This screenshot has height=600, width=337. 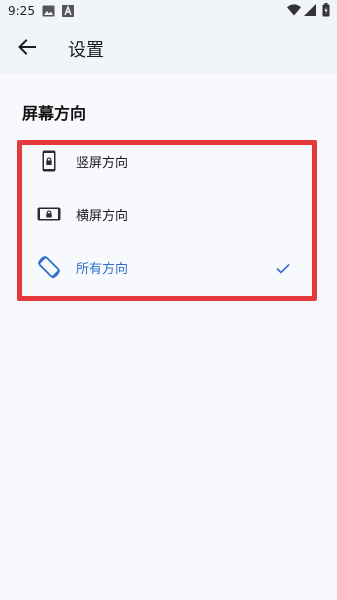 What do you see at coordinates (168, 49) in the screenshot?
I see `toolbar: 设置` at bounding box center [168, 49].